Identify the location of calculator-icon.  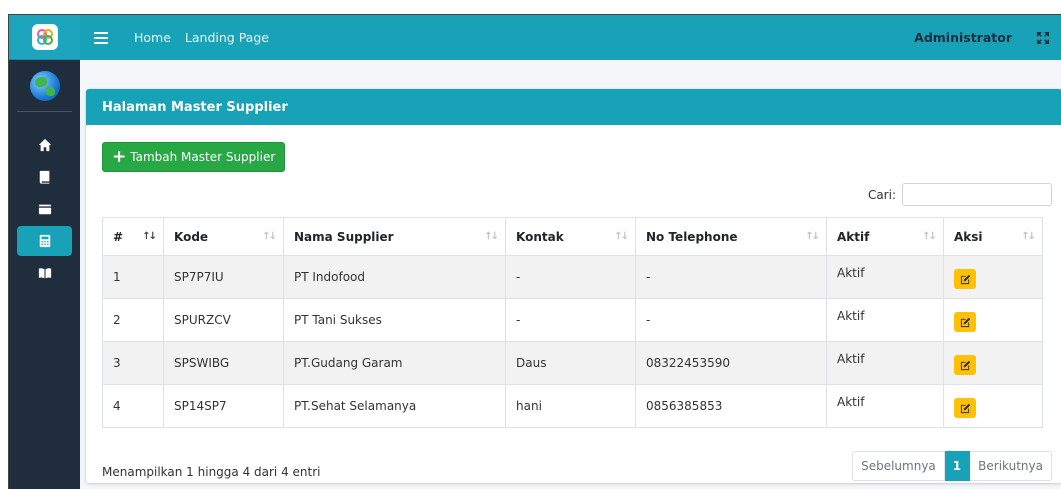
(44, 241).